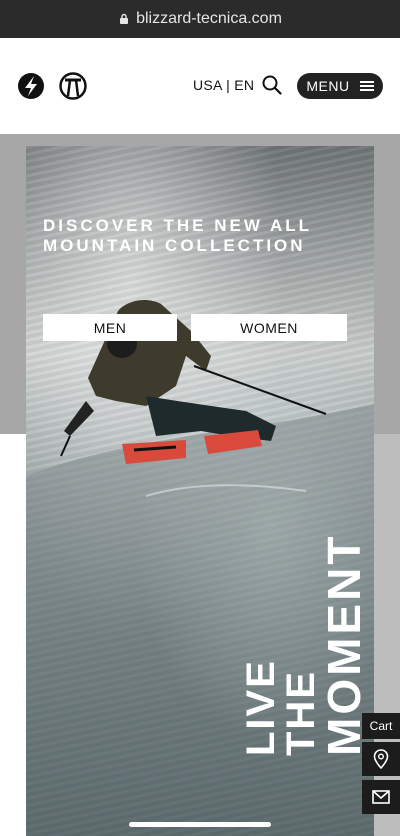  Describe the element at coordinates (200, 824) in the screenshot. I see `home-indicator` at that location.